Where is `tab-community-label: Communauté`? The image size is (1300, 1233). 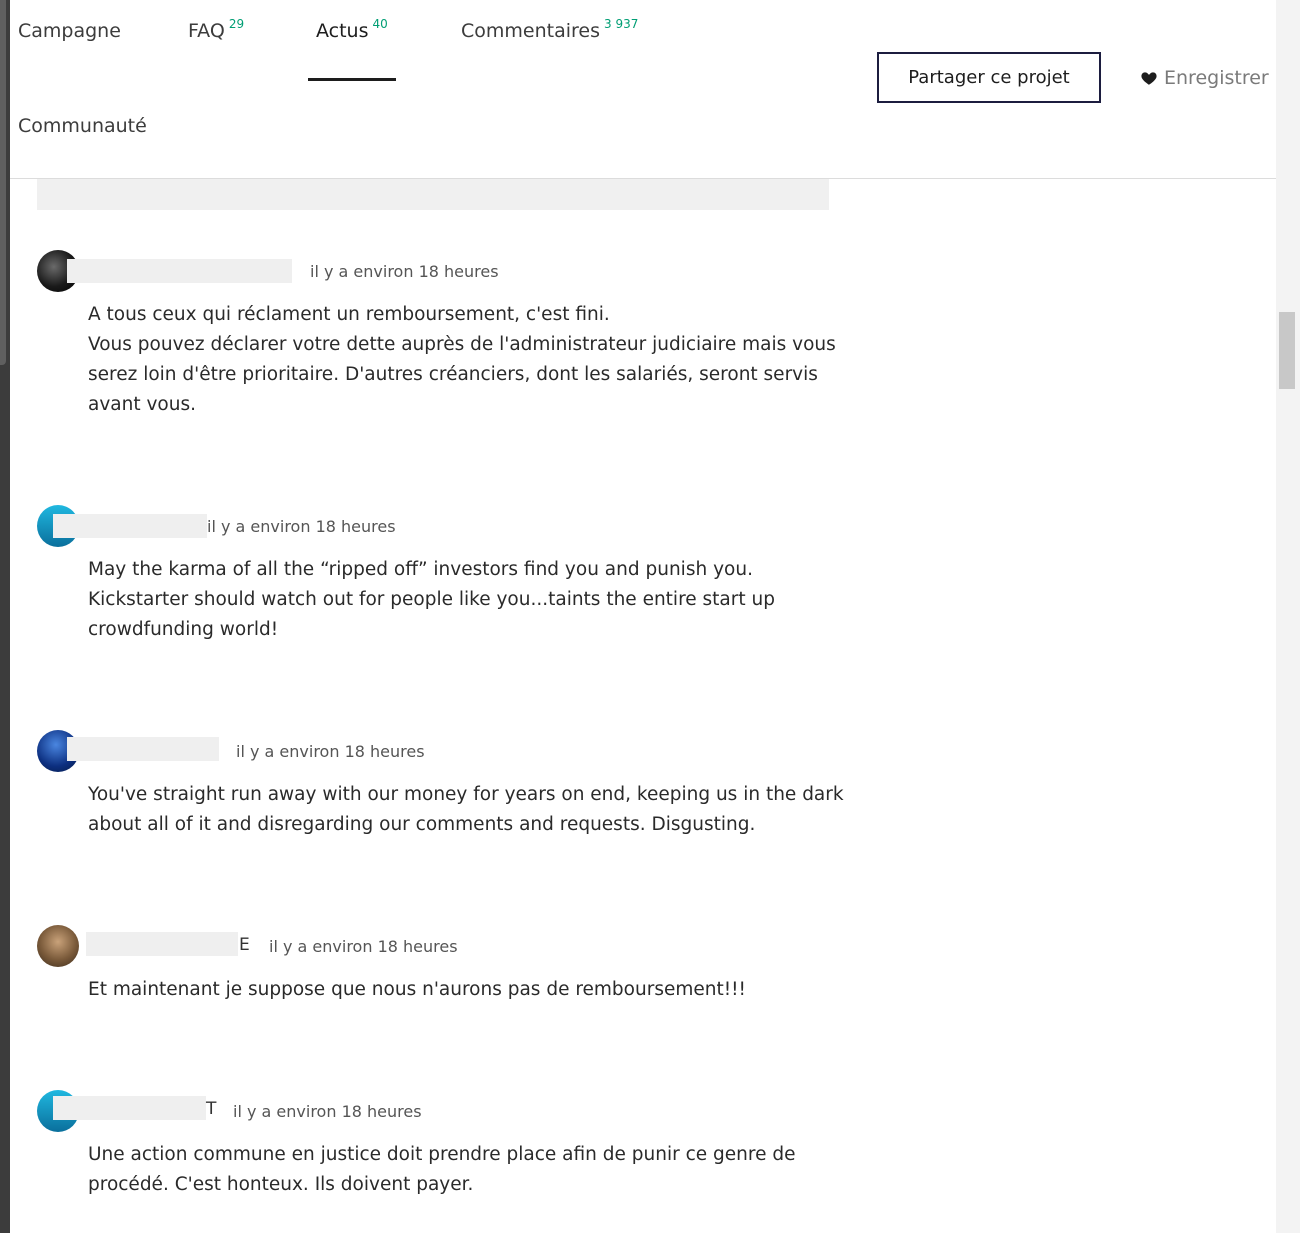 tab-community-label: Communauté is located at coordinates (82, 126).